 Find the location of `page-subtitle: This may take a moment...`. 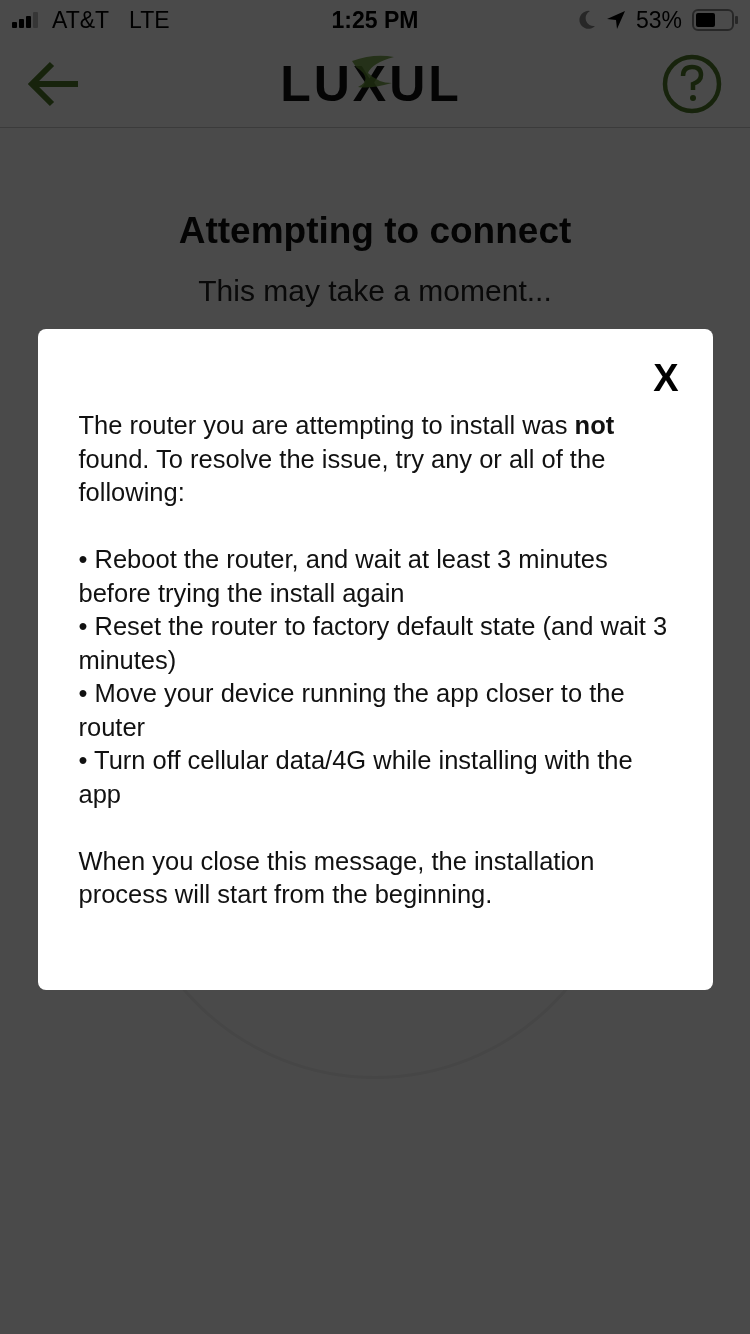

page-subtitle: This may take a moment... is located at coordinates (375, 291).